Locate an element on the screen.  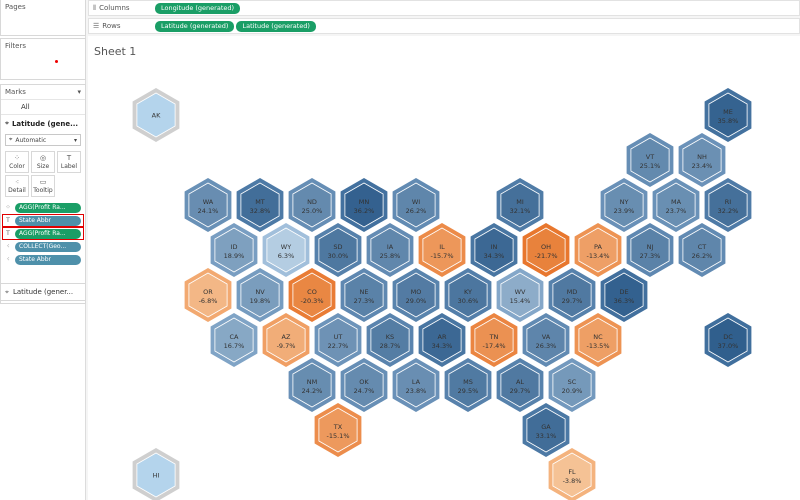
state-abbr-label: VT is located at coordinates (650, 157).